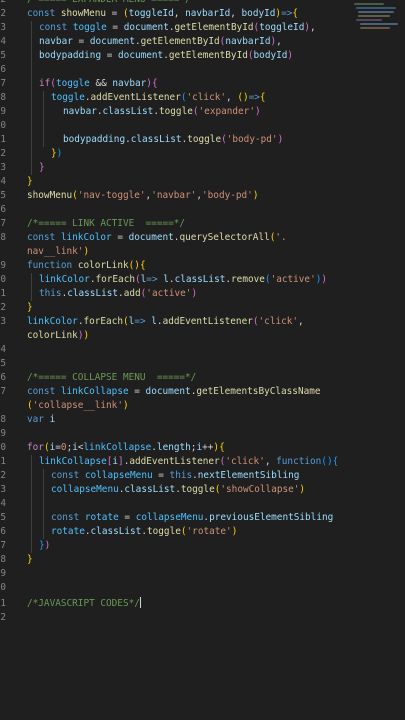  I want to click on code-token: ,, so click(179, 13).